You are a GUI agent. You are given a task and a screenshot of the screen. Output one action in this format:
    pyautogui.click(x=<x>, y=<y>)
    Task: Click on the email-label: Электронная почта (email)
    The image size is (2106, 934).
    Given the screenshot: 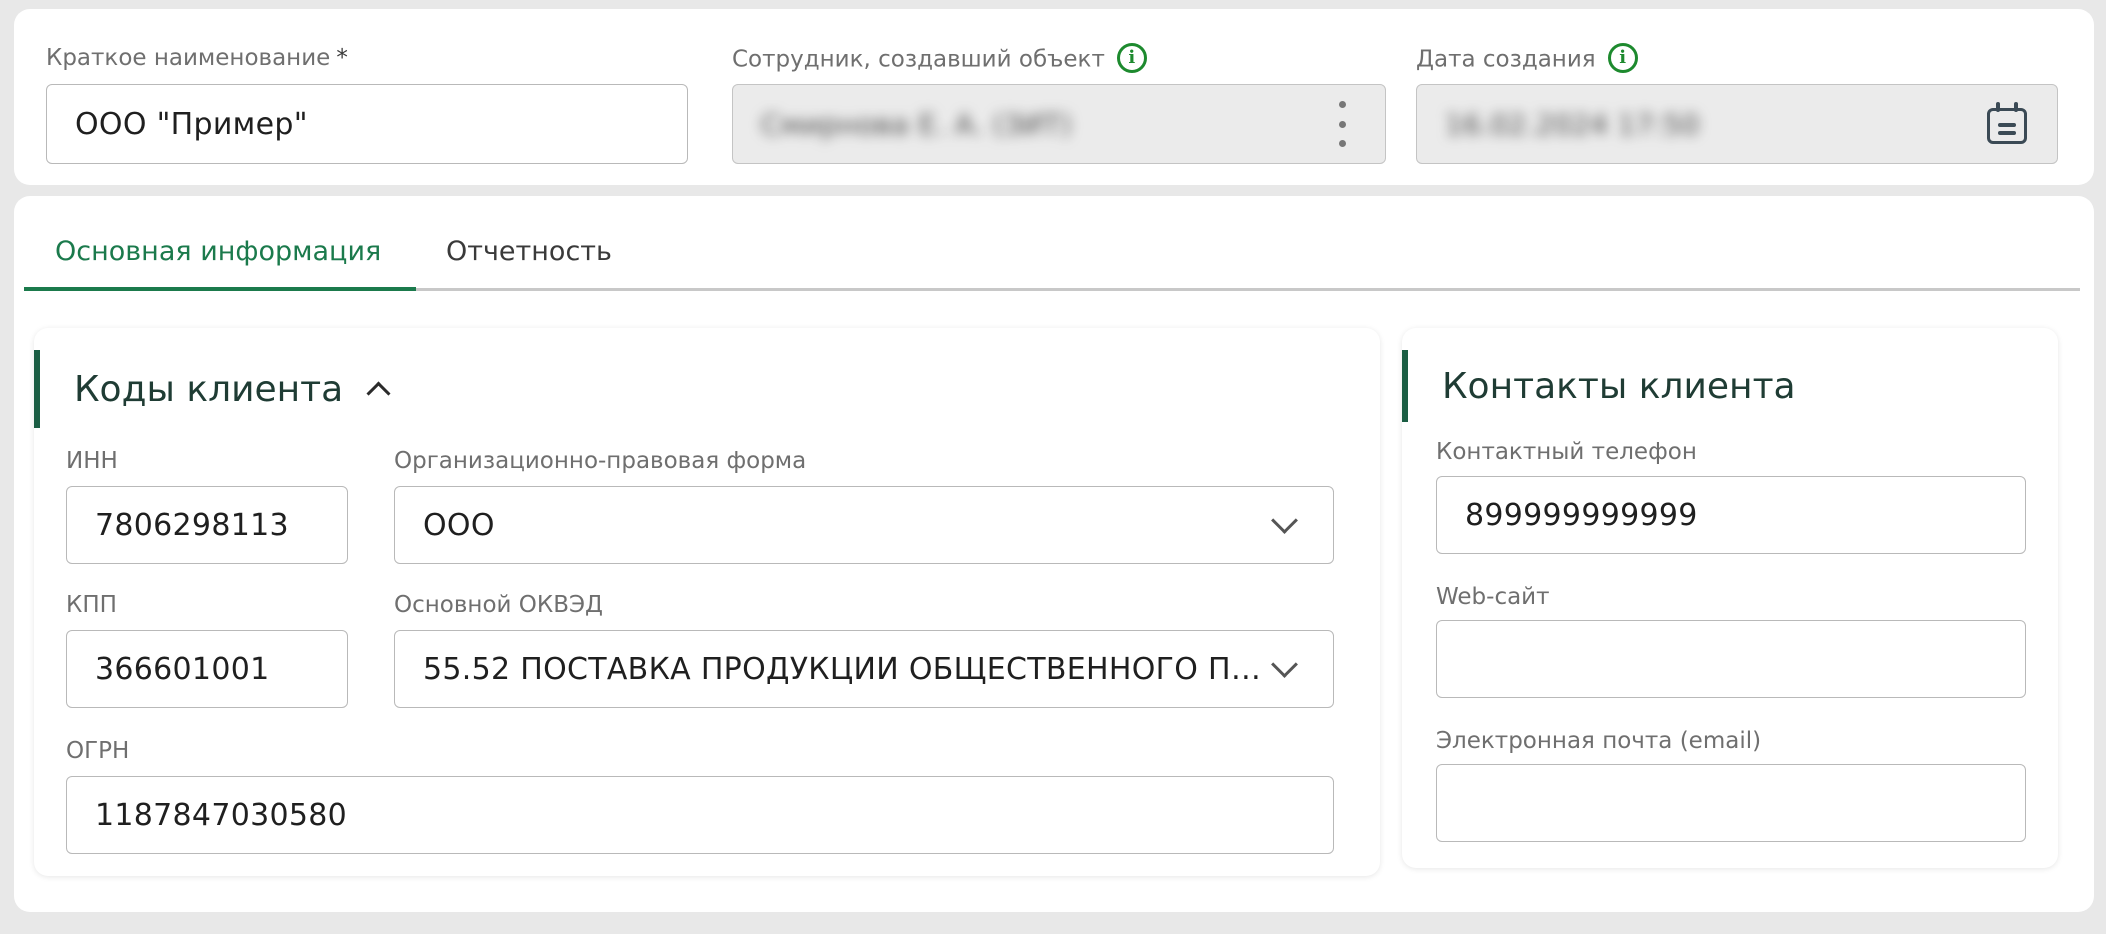 What is the action you would take?
    pyautogui.click(x=1599, y=741)
    